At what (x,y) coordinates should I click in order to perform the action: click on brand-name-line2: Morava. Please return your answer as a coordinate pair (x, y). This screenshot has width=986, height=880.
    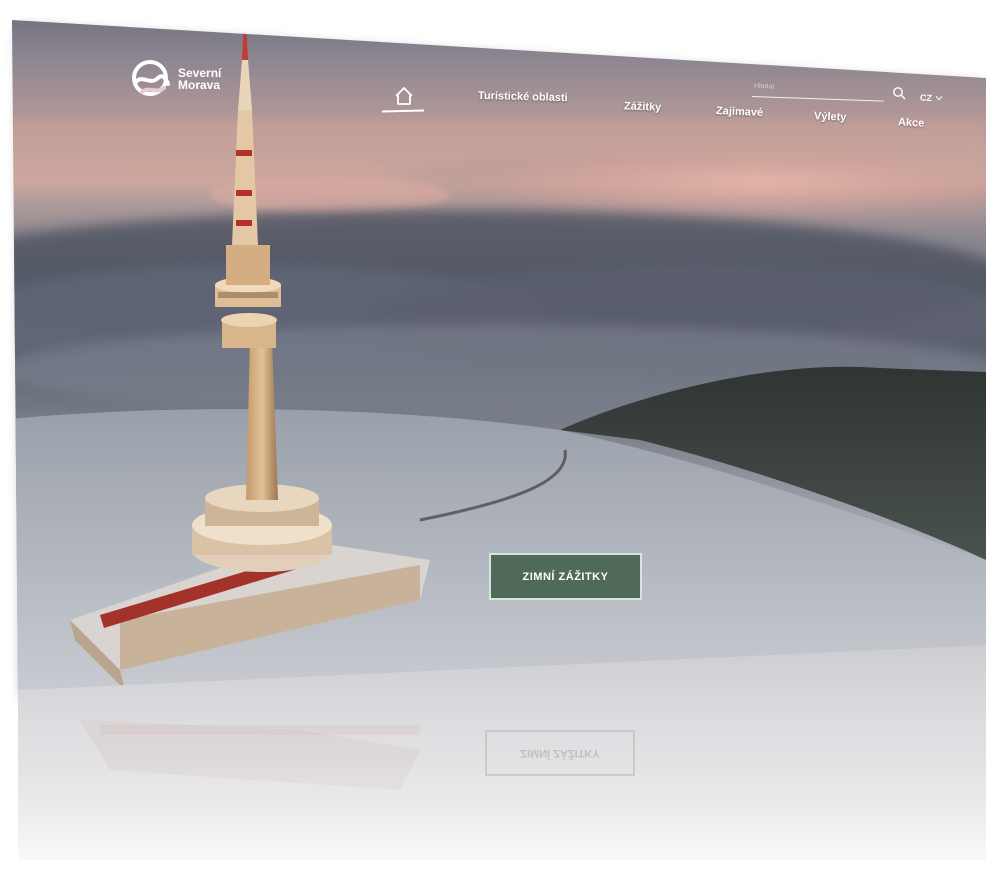
    Looking at the image, I should click on (199, 85).